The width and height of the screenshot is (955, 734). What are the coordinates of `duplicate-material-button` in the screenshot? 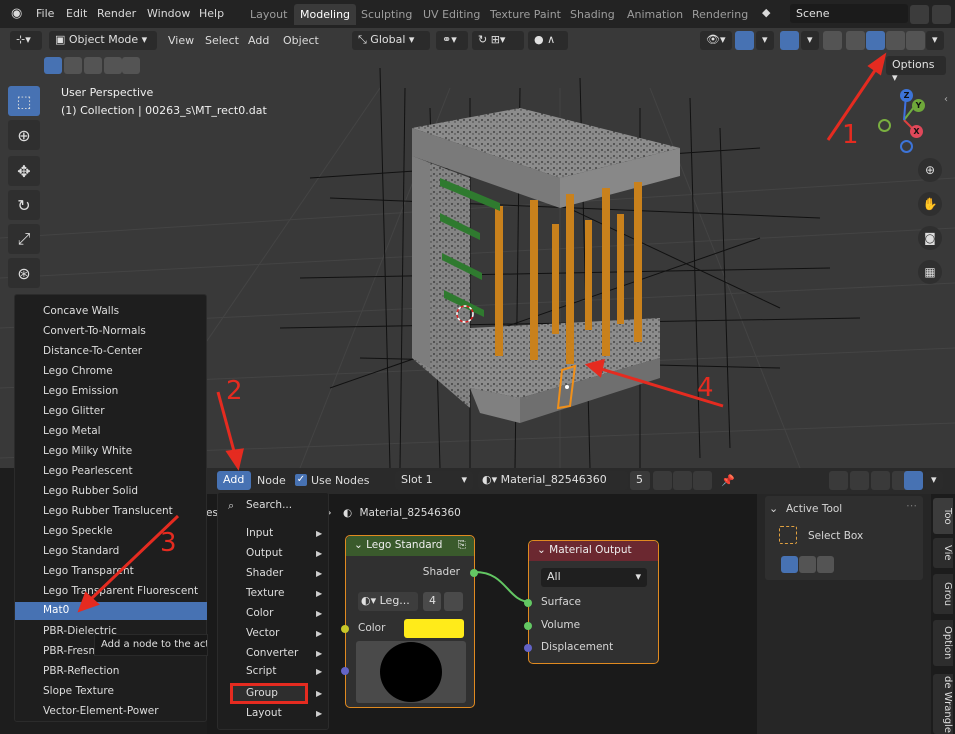 It's located at (682, 480).